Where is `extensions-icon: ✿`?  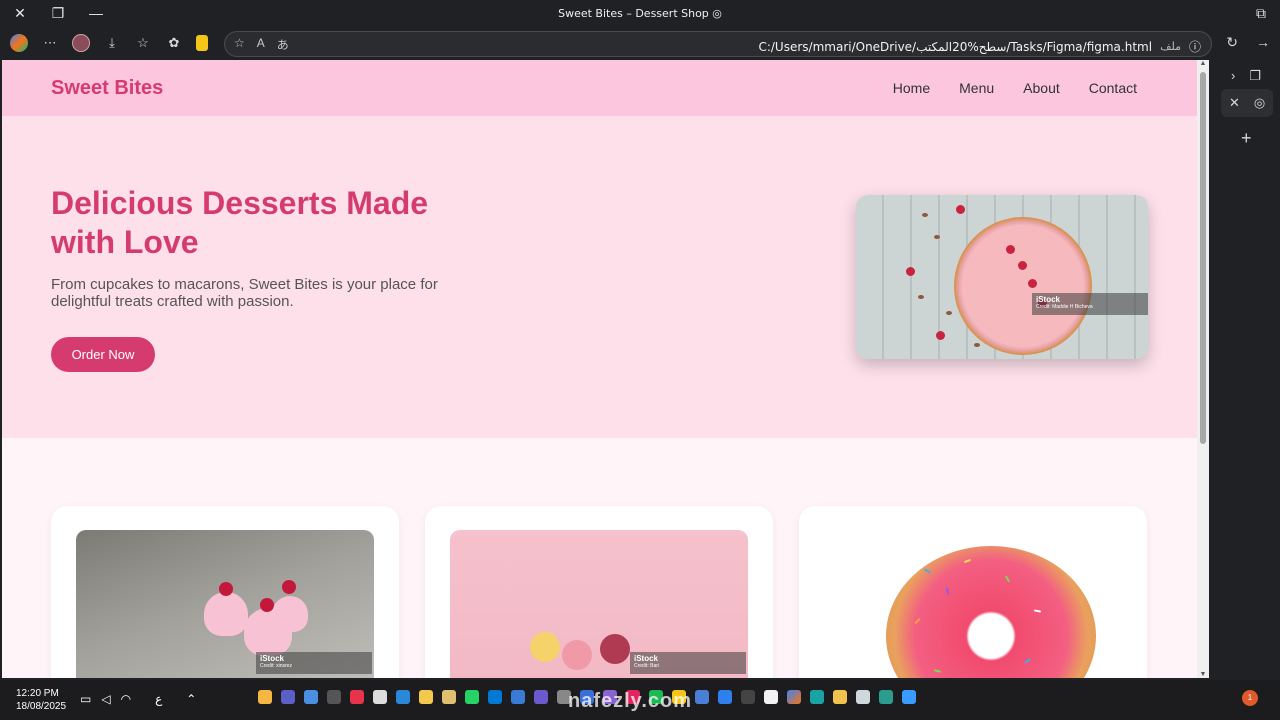
extensions-icon: ✿ is located at coordinates (174, 43).